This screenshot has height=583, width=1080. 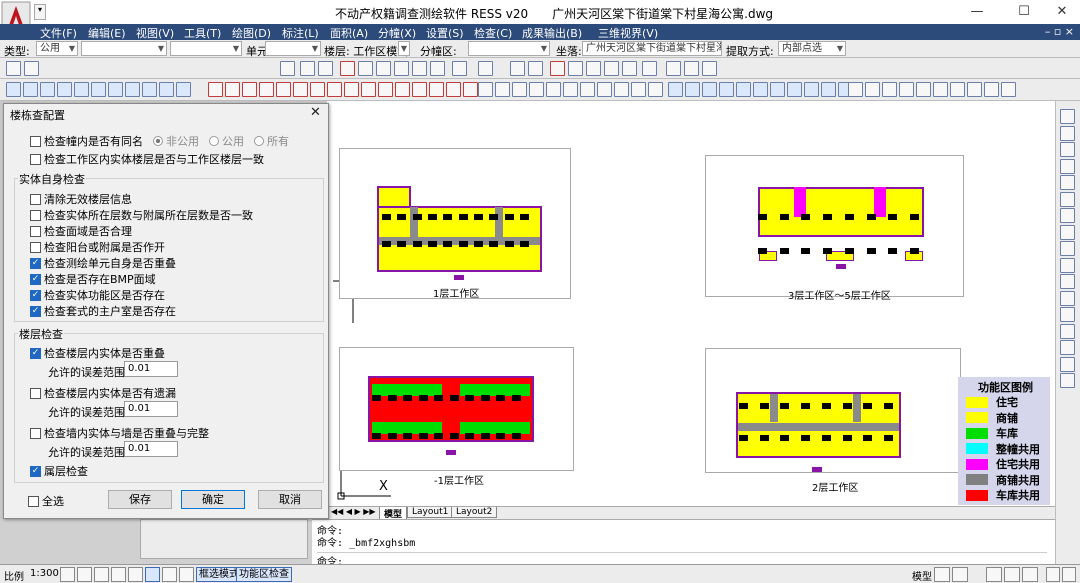 What do you see at coordinates (942, 574) in the screenshot?
I see `model-space-icon` at bounding box center [942, 574].